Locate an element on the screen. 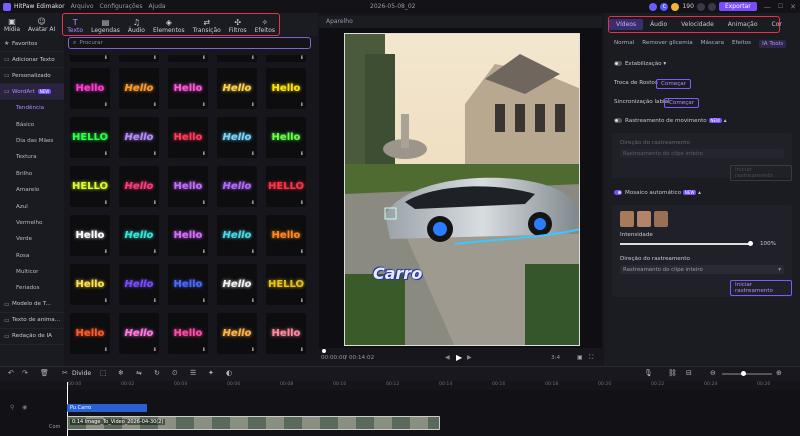 The image size is (800, 436). stabilization-toggle is located at coordinates (618, 63).